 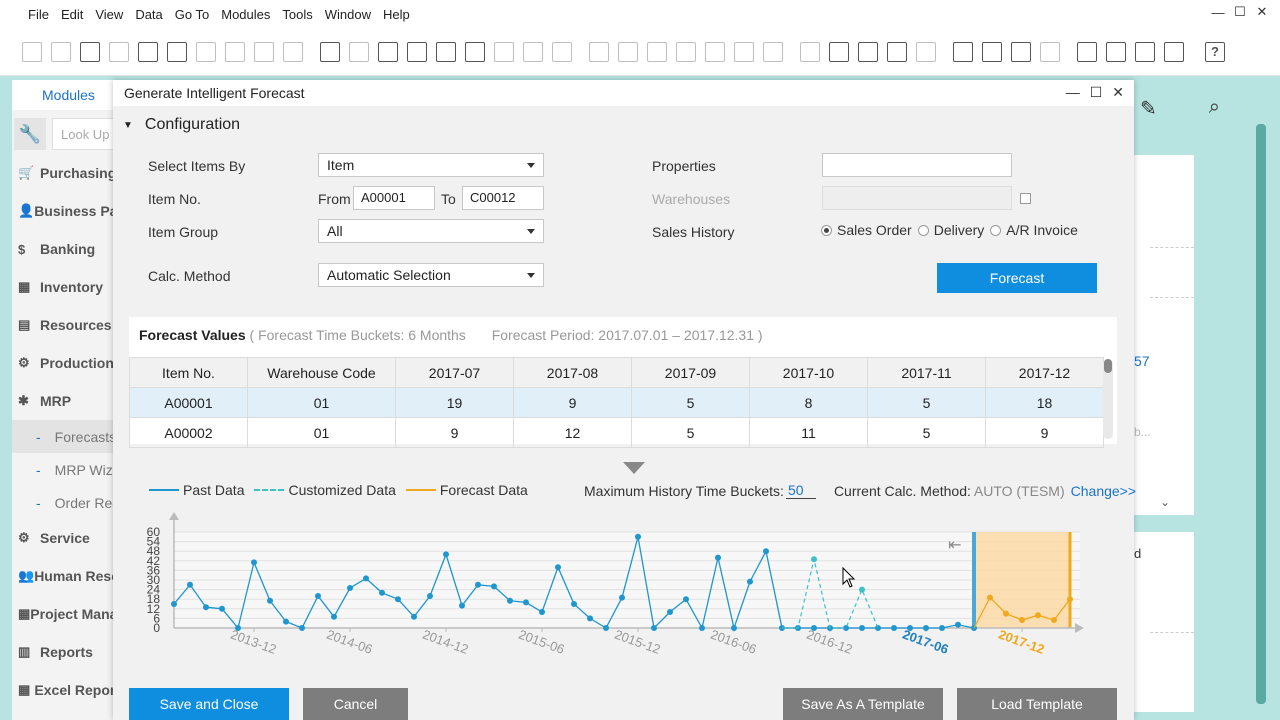 What do you see at coordinates (293, 51) in the screenshot?
I see `form-settings-icon` at bounding box center [293, 51].